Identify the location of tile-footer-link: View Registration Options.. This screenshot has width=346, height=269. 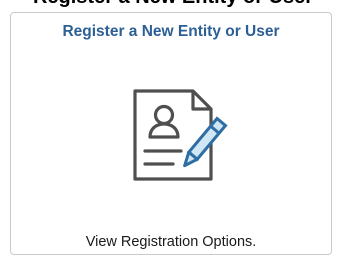
(171, 242).